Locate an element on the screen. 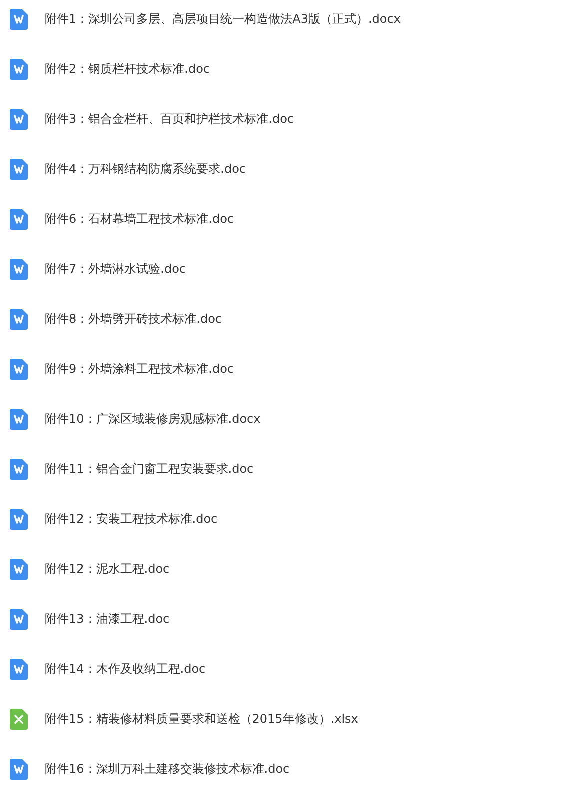  file-name-link: 附件13：油漆工程.doc is located at coordinates (107, 619).